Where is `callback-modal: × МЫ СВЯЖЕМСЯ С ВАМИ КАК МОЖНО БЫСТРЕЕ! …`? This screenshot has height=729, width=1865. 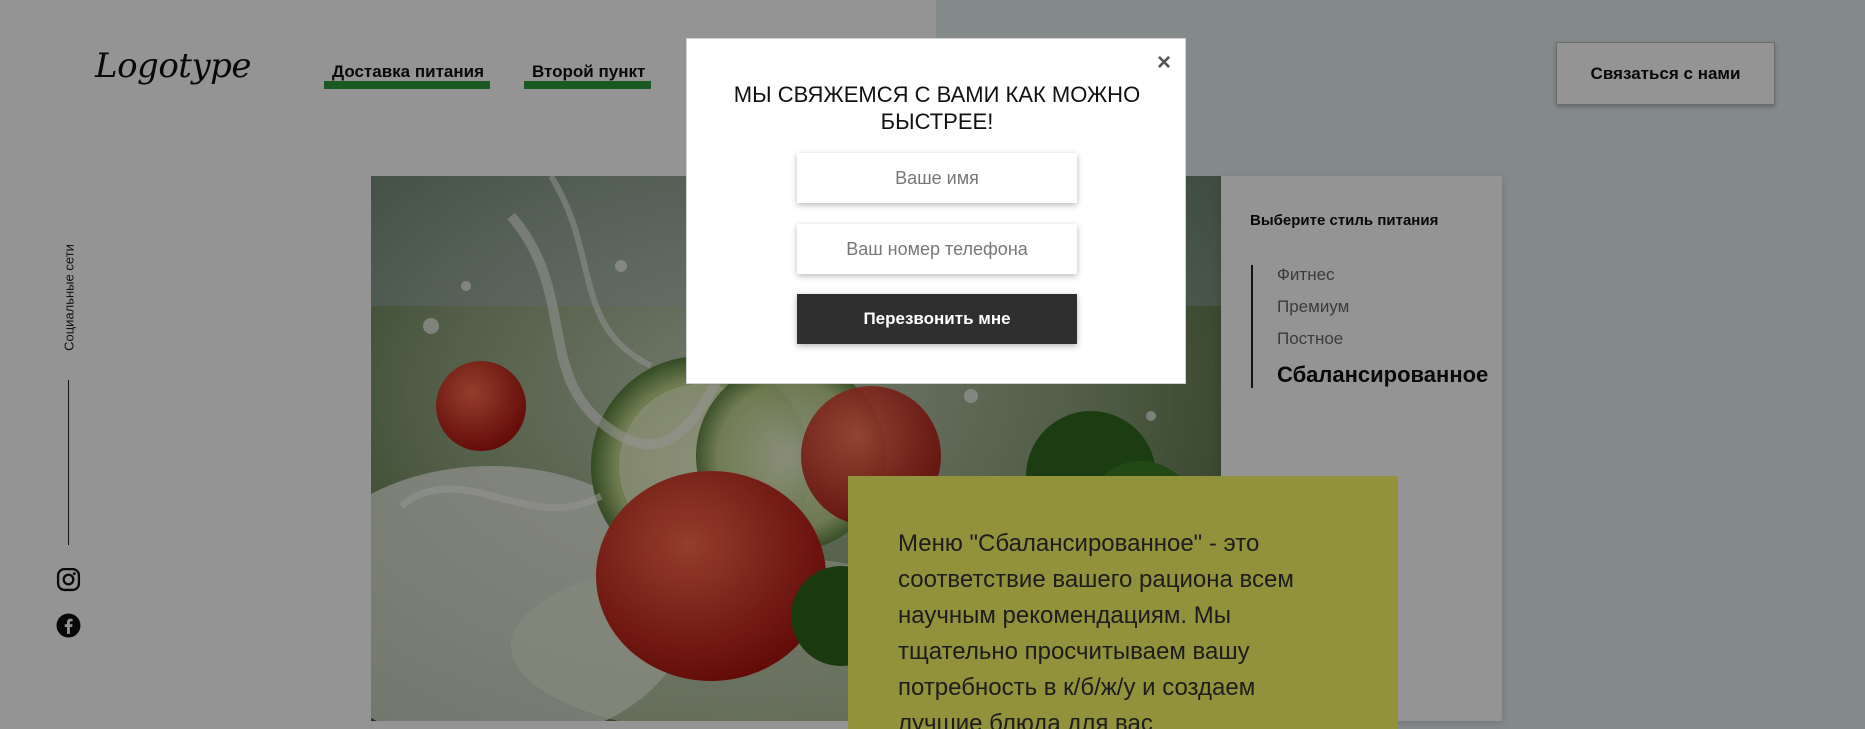 callback-modal: × МЫ СВЯЖЕМСЯ С ВАМИ КАК МОЖНО БЫСТРЕЕ! … is located at coordinates (936, 211).